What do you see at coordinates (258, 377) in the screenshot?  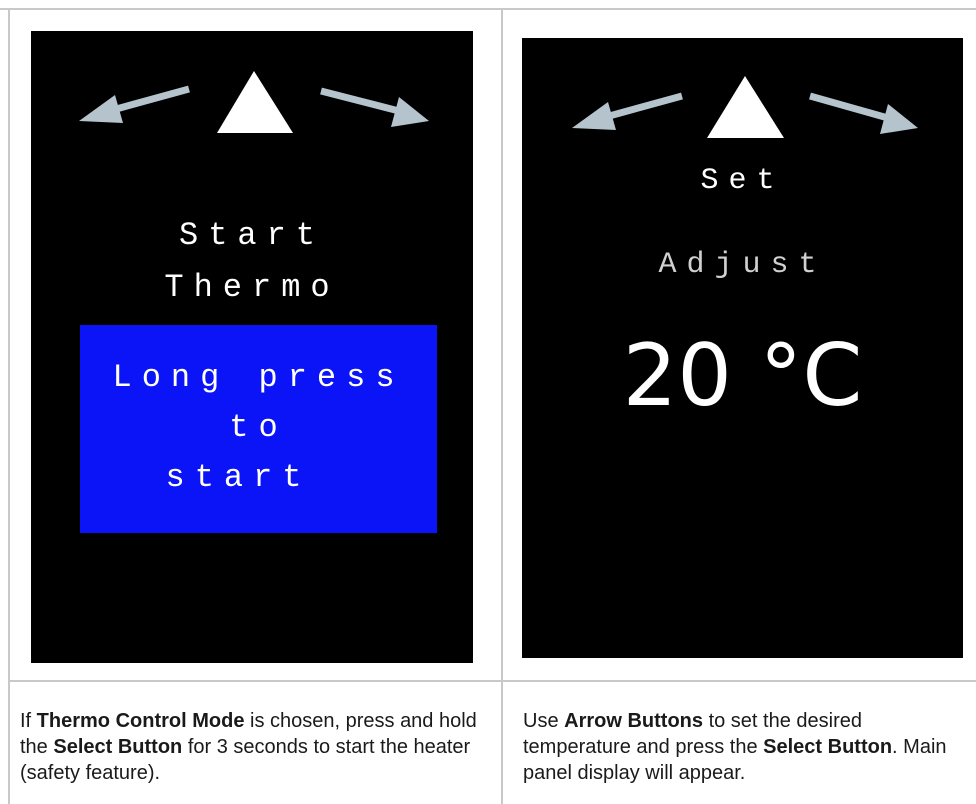 I see `long-press-line1: Long press` at bounding box center [258, 377].